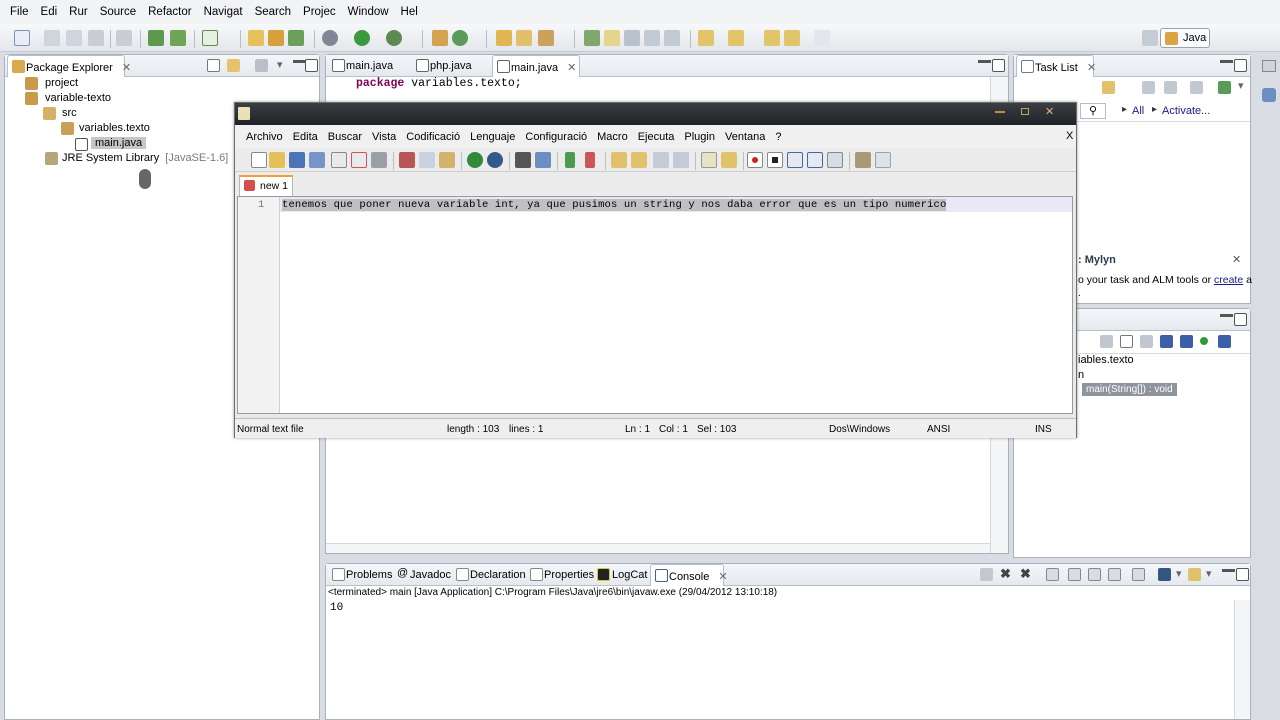 The width and height of the screenshot is (1280, 720). Describe the element at coordinates (1052, 574) in the screenshot. I see `clear-console-icon` at that location.